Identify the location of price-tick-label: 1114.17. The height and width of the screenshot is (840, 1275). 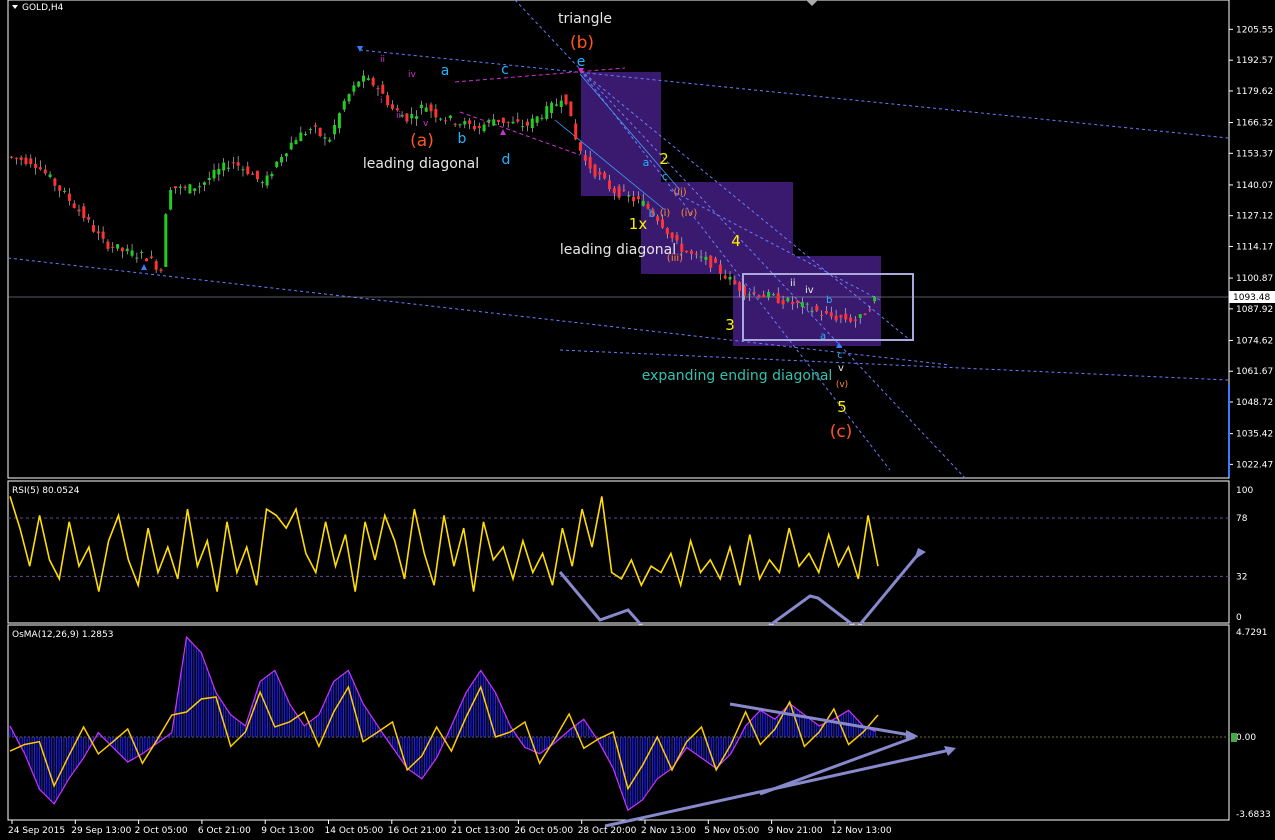
(1254, 247).